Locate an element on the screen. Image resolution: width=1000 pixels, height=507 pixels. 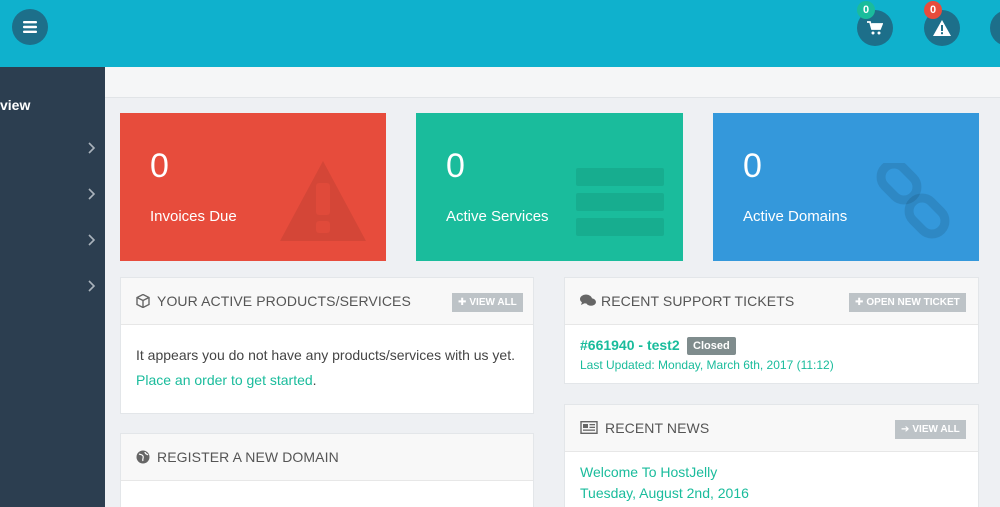
ticket-status-badge: Closed is located at coordinates (711, 346).